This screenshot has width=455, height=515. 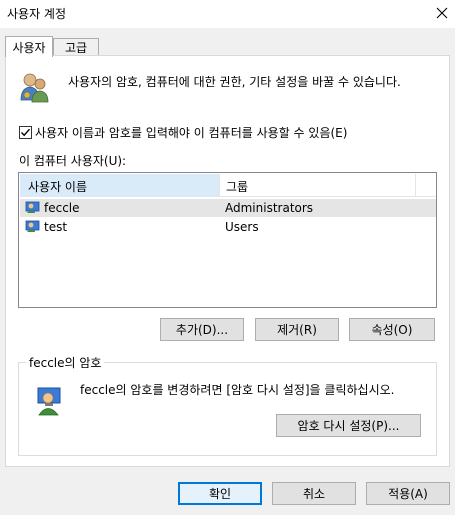 What do you see at coordinates (318, 185) in the screenshot?
I see `column-header-group: 그룹` at bounding box center [318, 185].